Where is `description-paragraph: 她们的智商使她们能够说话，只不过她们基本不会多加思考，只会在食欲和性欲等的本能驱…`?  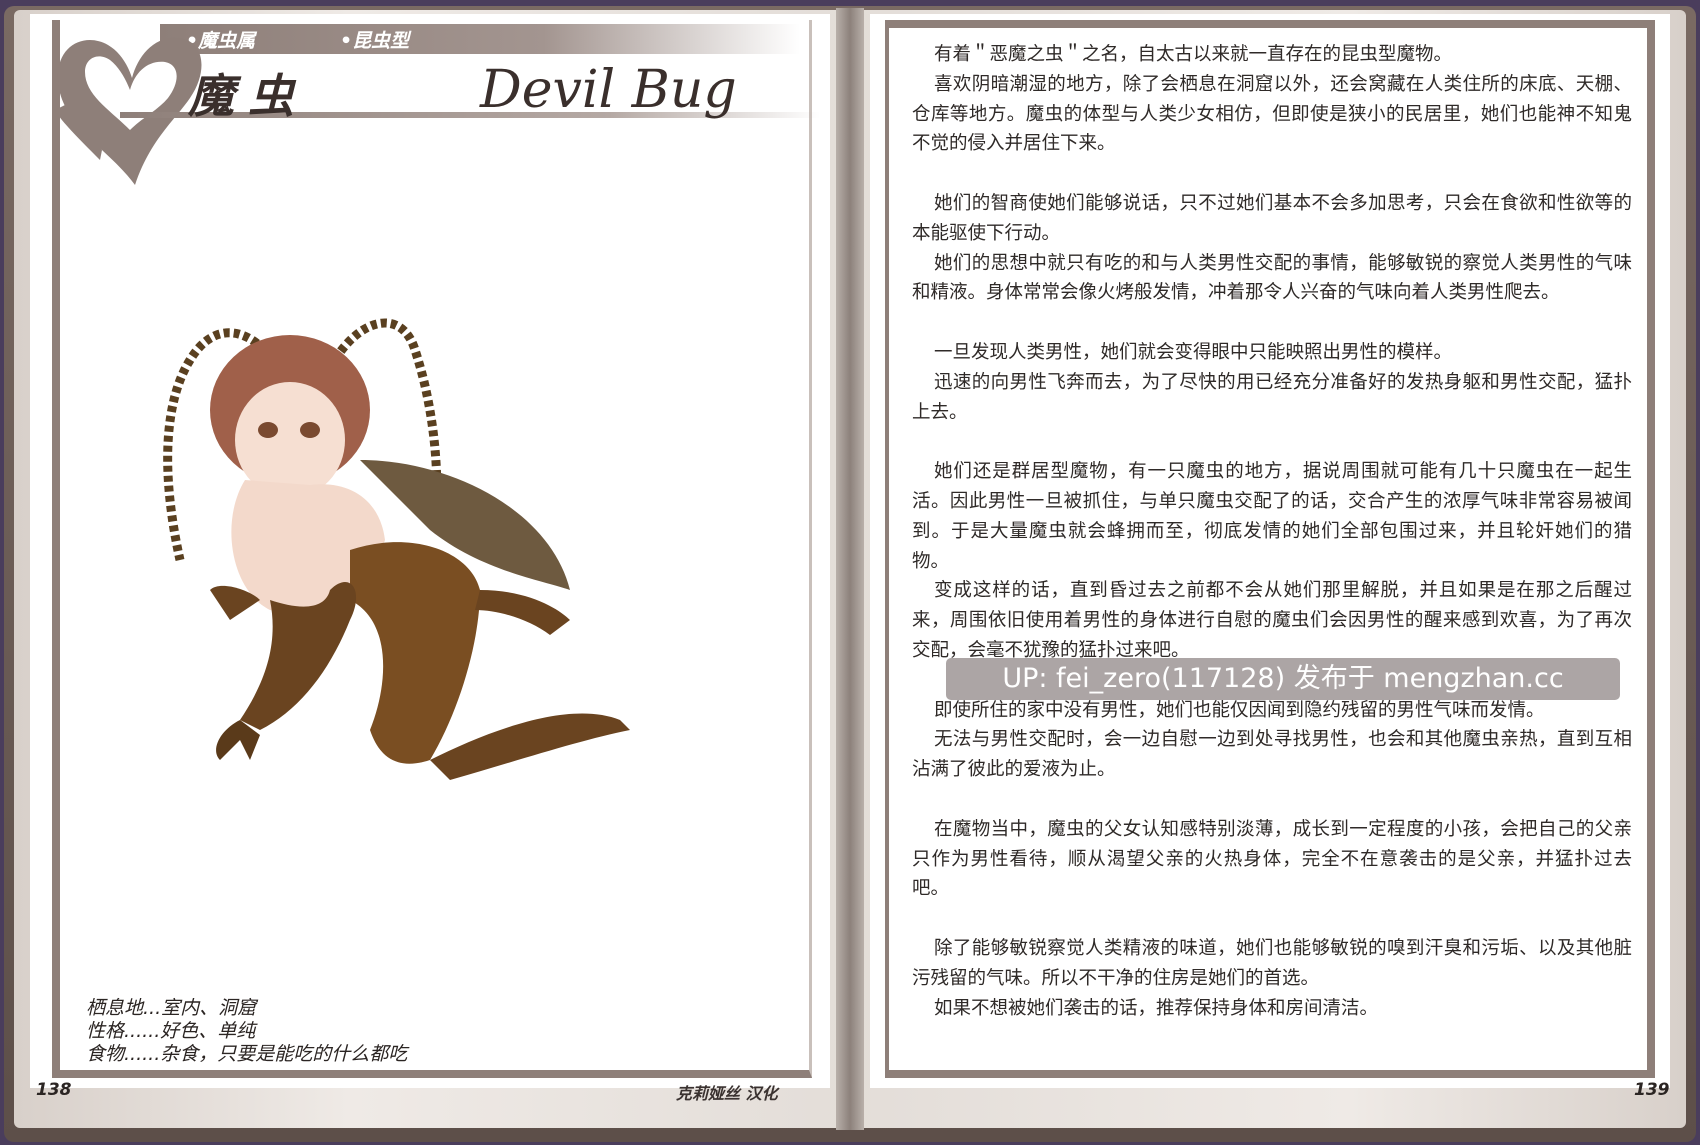
description-paragraph: 她们的智商使她们能够说话，只不过她们基本不会多加思考，只会在食欲和性欲等的本能驱… is located at coordinates (1272, 218).